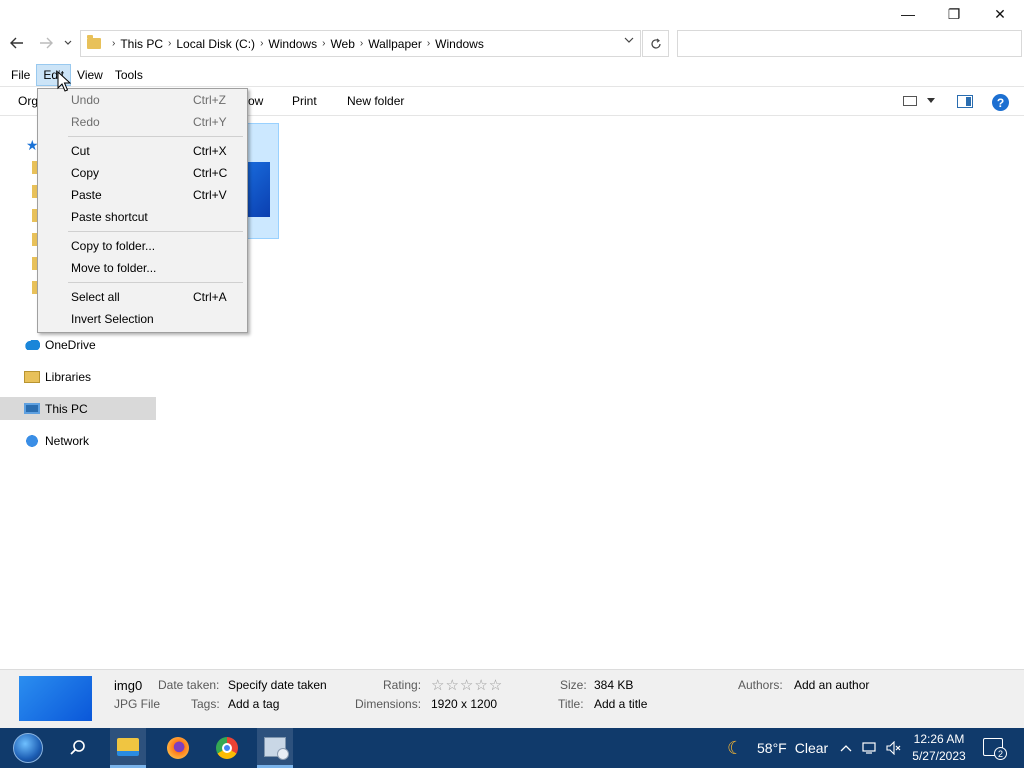 Image resolution: width=1024 pixels, height=768 pixels. I want to click on refresh-button, so click(655, 43).